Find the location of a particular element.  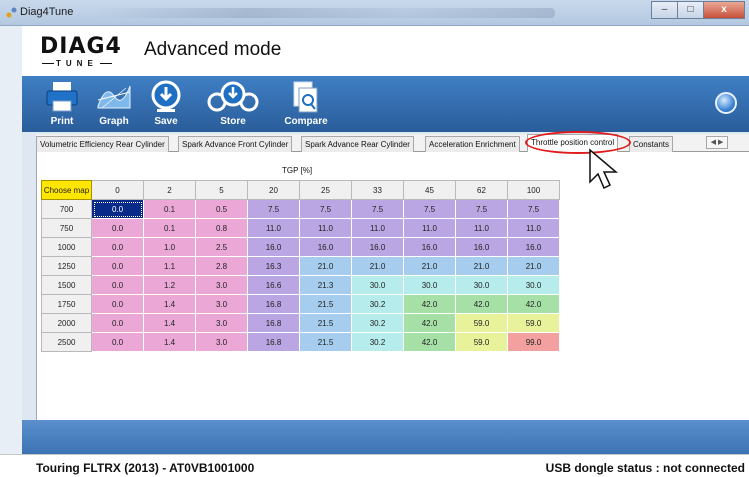

graph-button: Graph is located at coordinates (114, 104).